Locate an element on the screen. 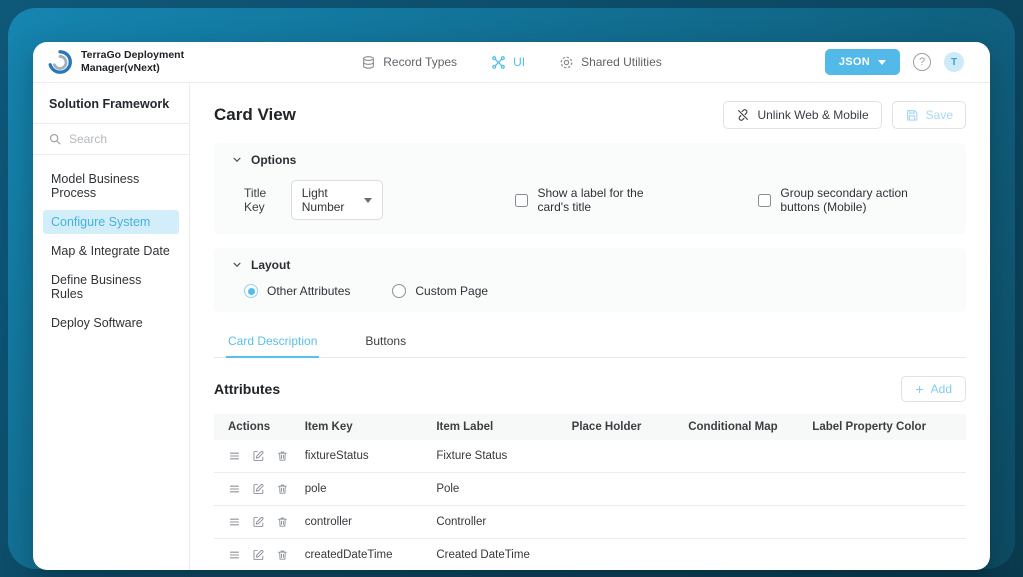 The width and height of the screenshot is (1023, 577). table-row: pole Pole is located at coordinates (590, 489).